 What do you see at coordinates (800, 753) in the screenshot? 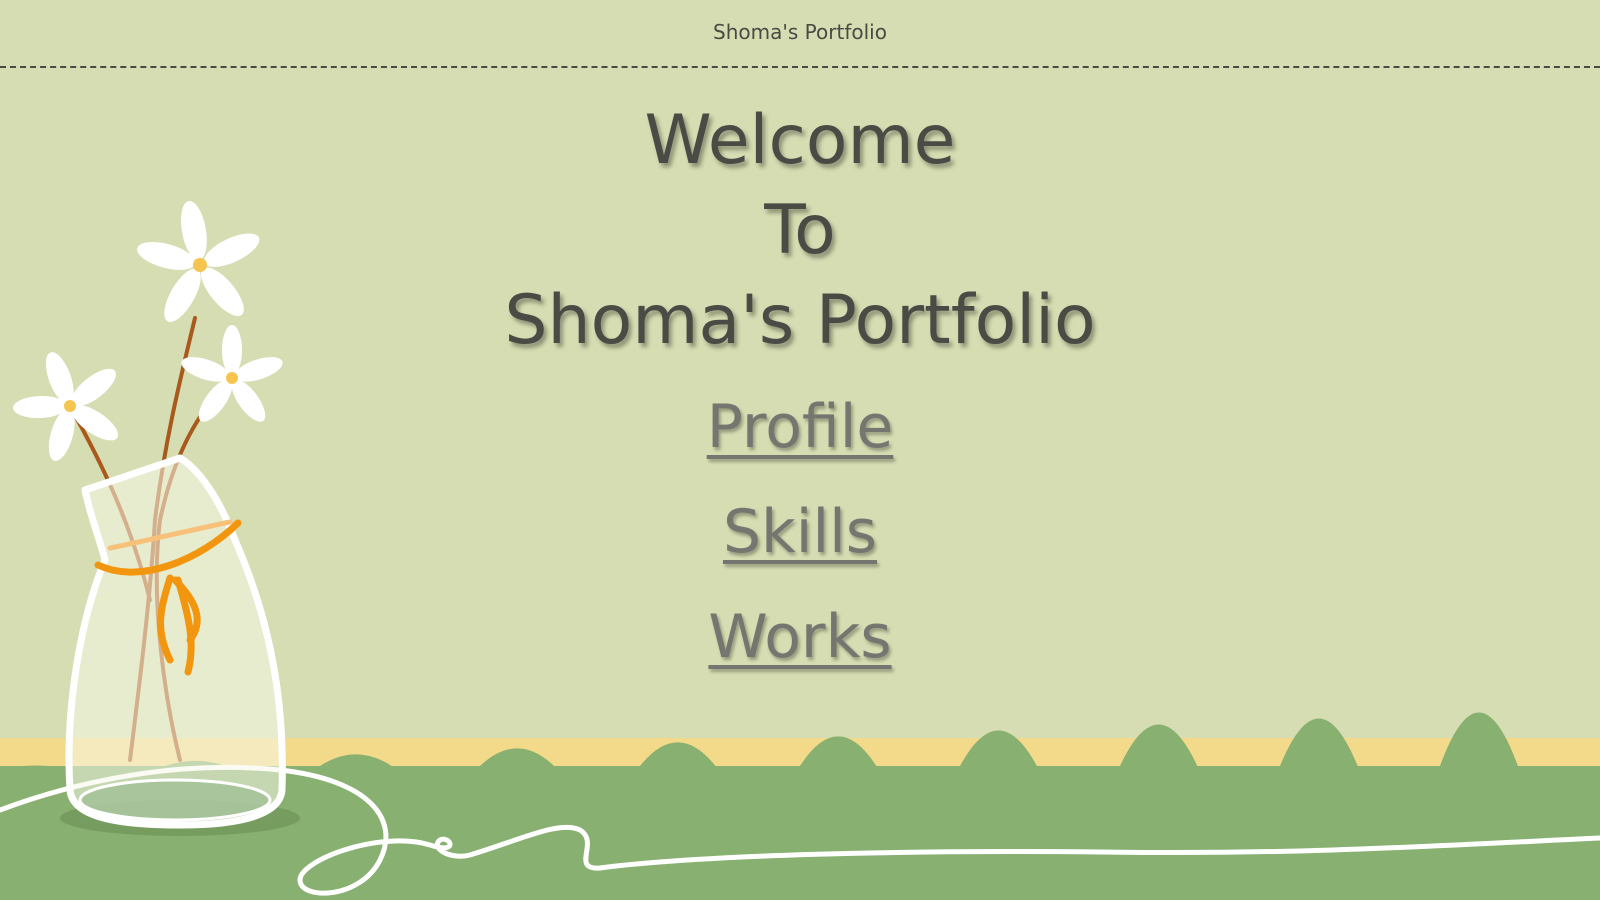
I see `table-edge` at bounding box center [800, 753].